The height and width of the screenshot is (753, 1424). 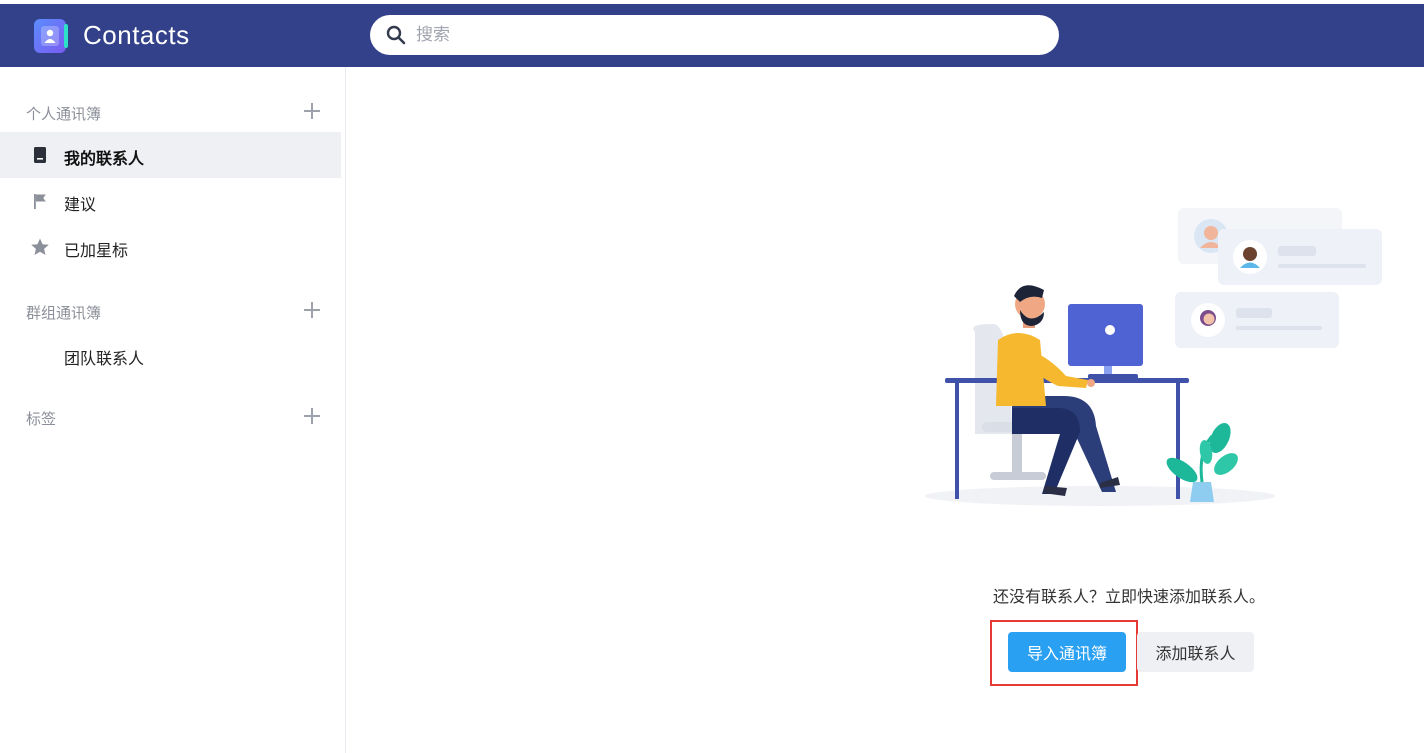 What do you see at coordinates (1195, 652) in the screenshot?
I see `add-contact-button: 添加联系人` at bounding box center [1195, 652].